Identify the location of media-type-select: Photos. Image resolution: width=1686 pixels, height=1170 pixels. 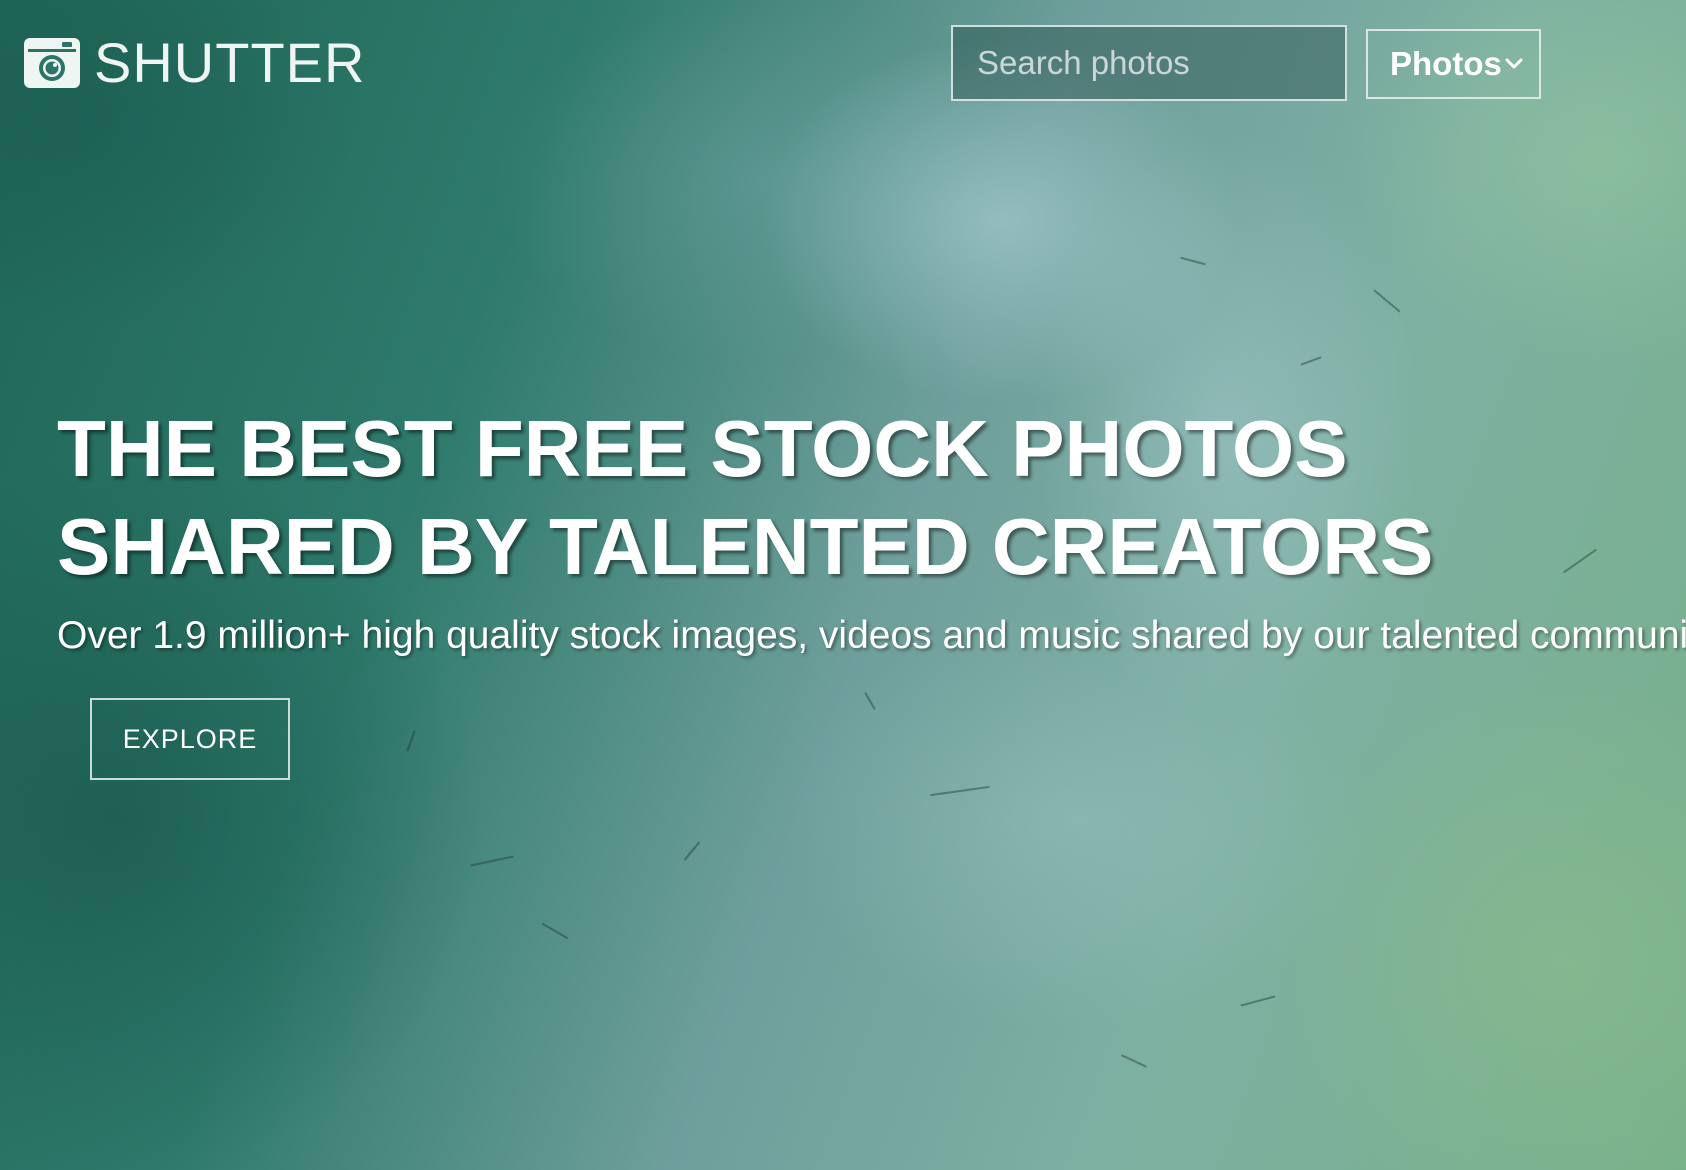
(1453, 64).